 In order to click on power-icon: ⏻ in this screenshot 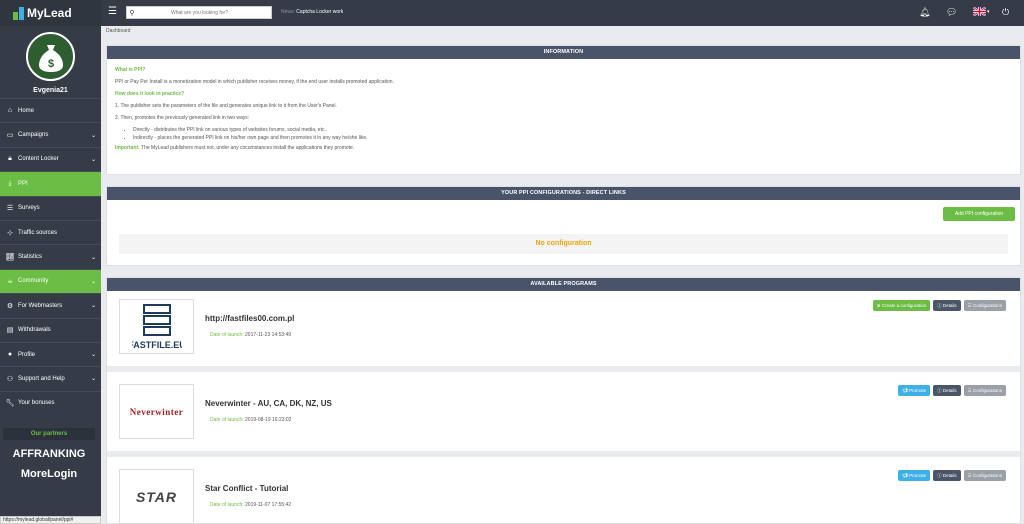, I will do `click(1005, 12)`.